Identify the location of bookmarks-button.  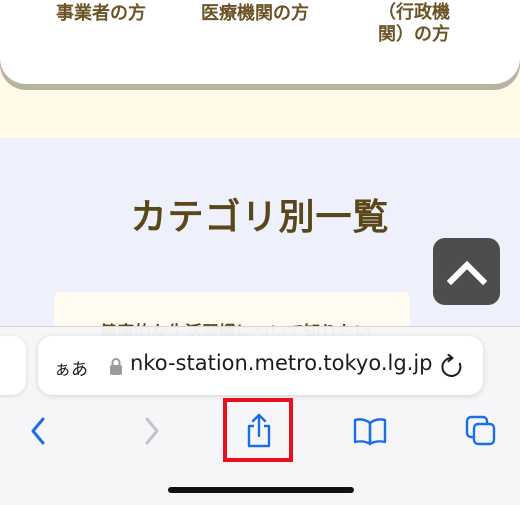
(370, 431).